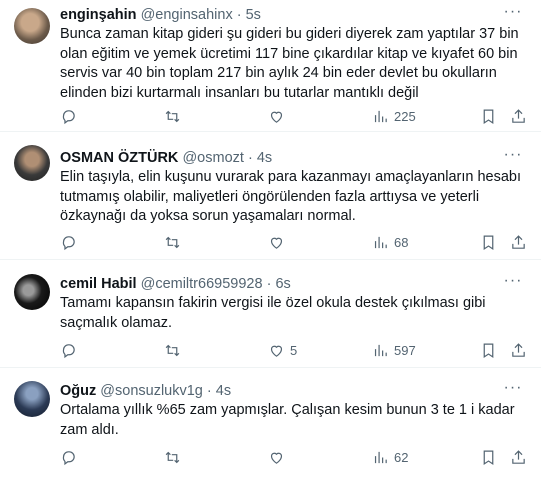 This screenshot has width=541, height=481. I want to click on author-handle: @cemiltr66959928, so click(202, 284).